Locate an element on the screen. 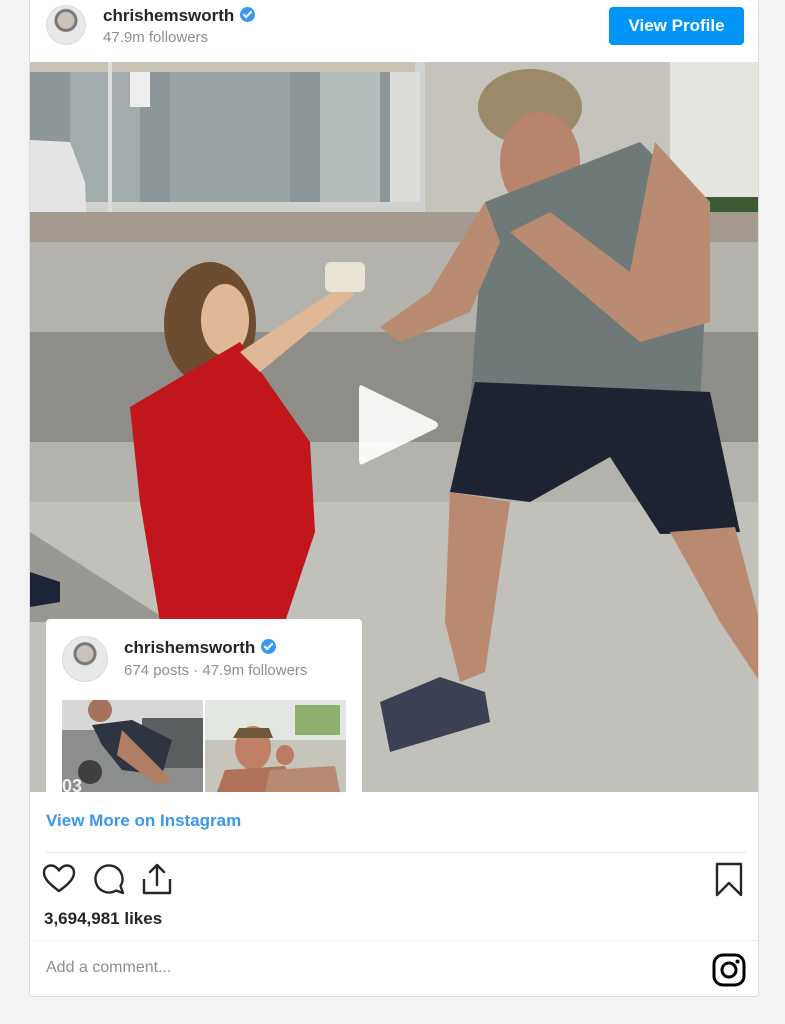 This screenshot has width=785, height=1024. username-line: chrishemsworth is located at coordinates (179, 16).